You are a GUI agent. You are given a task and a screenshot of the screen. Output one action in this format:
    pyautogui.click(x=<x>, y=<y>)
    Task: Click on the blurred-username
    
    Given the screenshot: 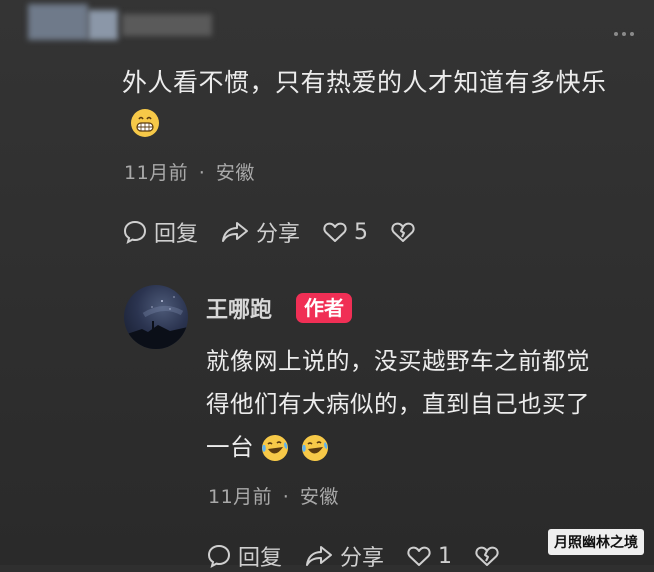 What is the action you would take?
    pyautogui.click(x=122, y=23)
    